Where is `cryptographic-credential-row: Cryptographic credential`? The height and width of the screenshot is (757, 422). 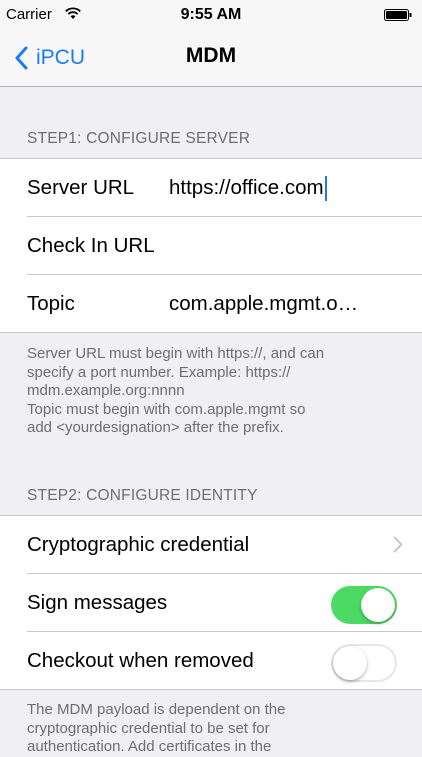
cryptographic-credential-row: Cryptographic credential is located at coordinates (224, 545).